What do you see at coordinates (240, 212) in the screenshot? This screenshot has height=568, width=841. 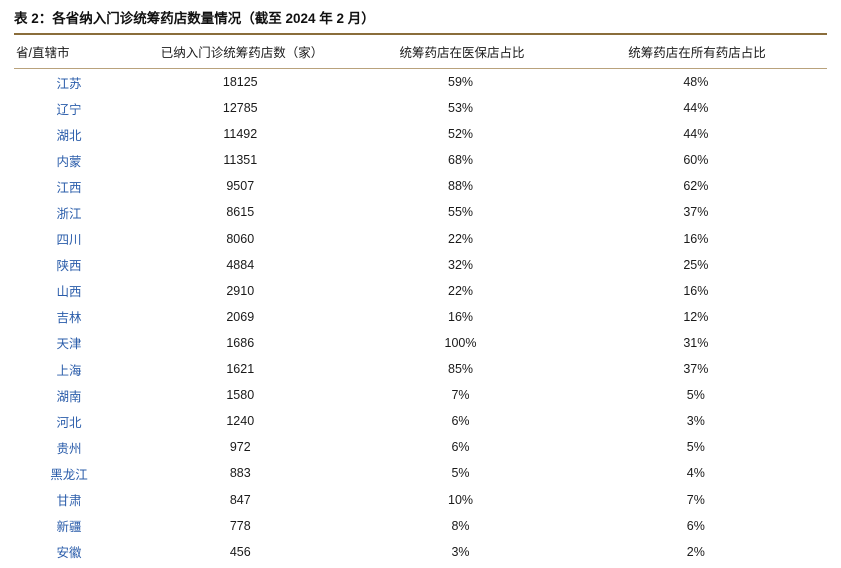 I see `cell-count: 8615` at bounding box center [240, 212].